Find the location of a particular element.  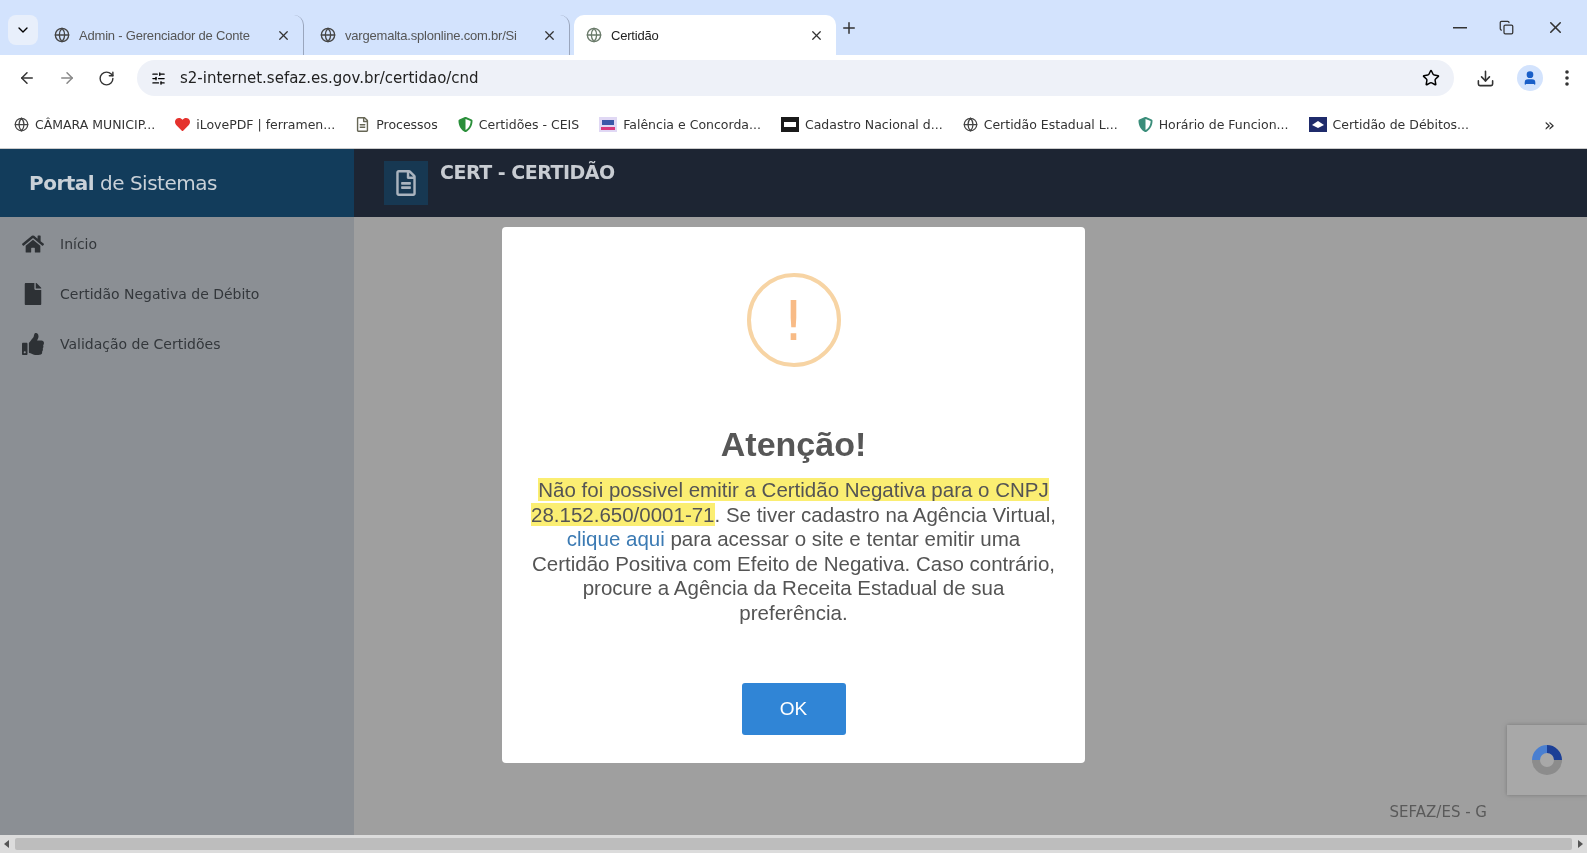

bookmark-link: Processos is located at coordinates (396, 124).